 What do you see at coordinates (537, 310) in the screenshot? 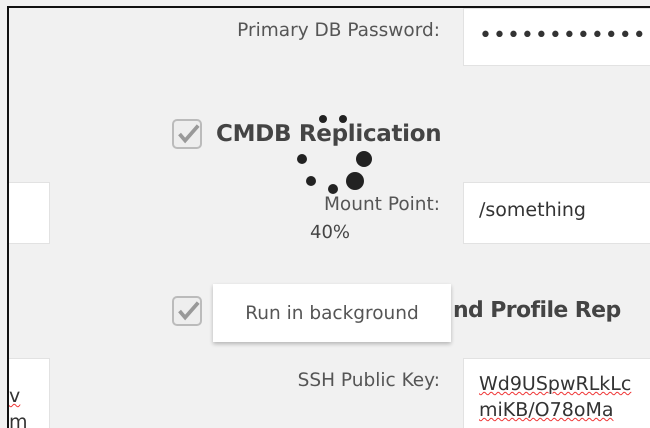
I see `section-title: nd Profile Rep` at bounding box center [537, 310].